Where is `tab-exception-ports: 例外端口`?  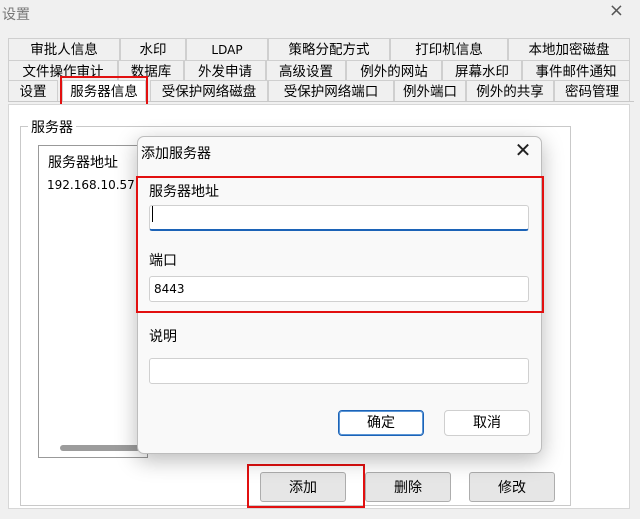
tab-exception-ports: 例外端口 is located at coordinates (430, 91).